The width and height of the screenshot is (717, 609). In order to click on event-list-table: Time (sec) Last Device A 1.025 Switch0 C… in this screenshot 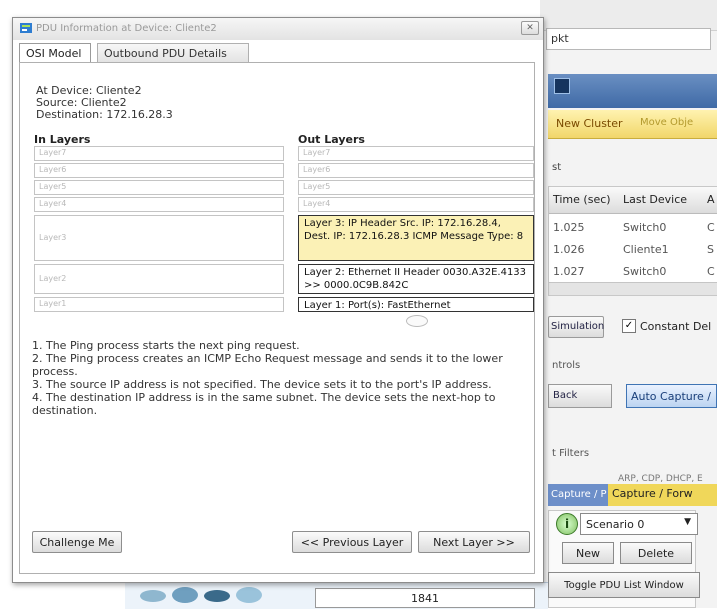, I will do `click(632, 241)`.